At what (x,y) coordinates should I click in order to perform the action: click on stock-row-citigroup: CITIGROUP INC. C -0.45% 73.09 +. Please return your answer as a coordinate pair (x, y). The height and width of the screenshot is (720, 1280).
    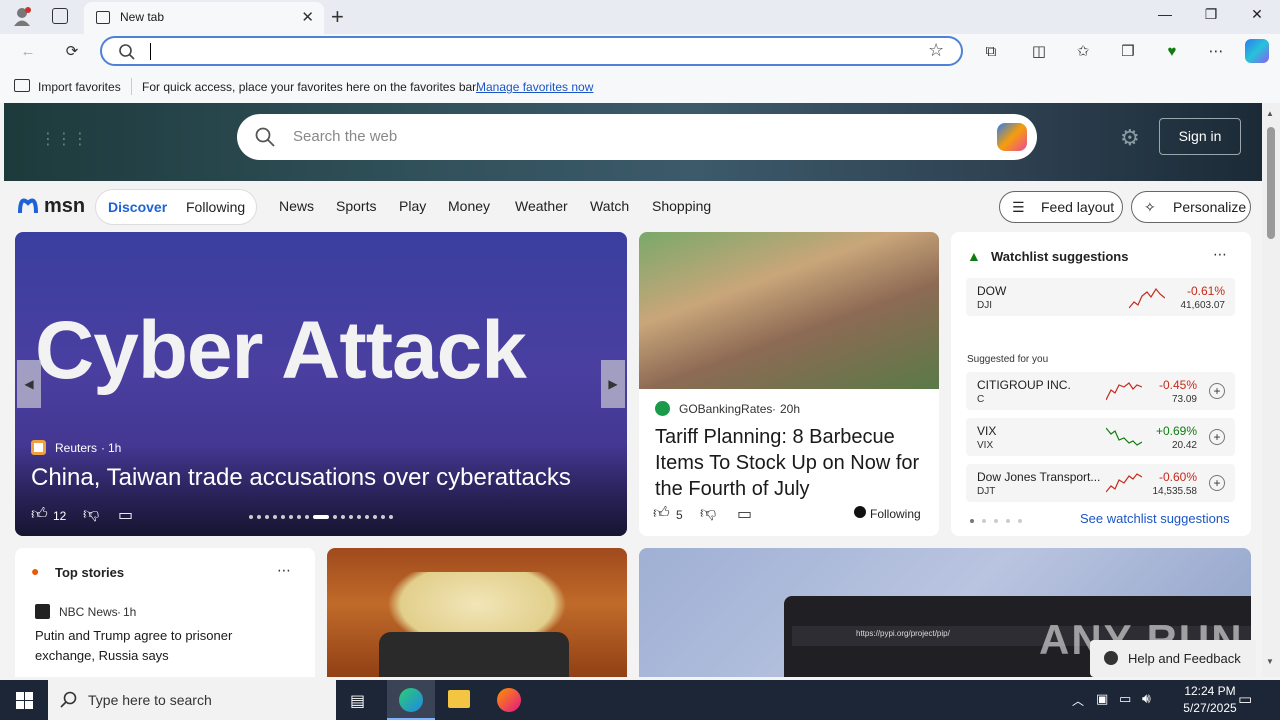
    Looking at the image, I should click on (1100, 391).